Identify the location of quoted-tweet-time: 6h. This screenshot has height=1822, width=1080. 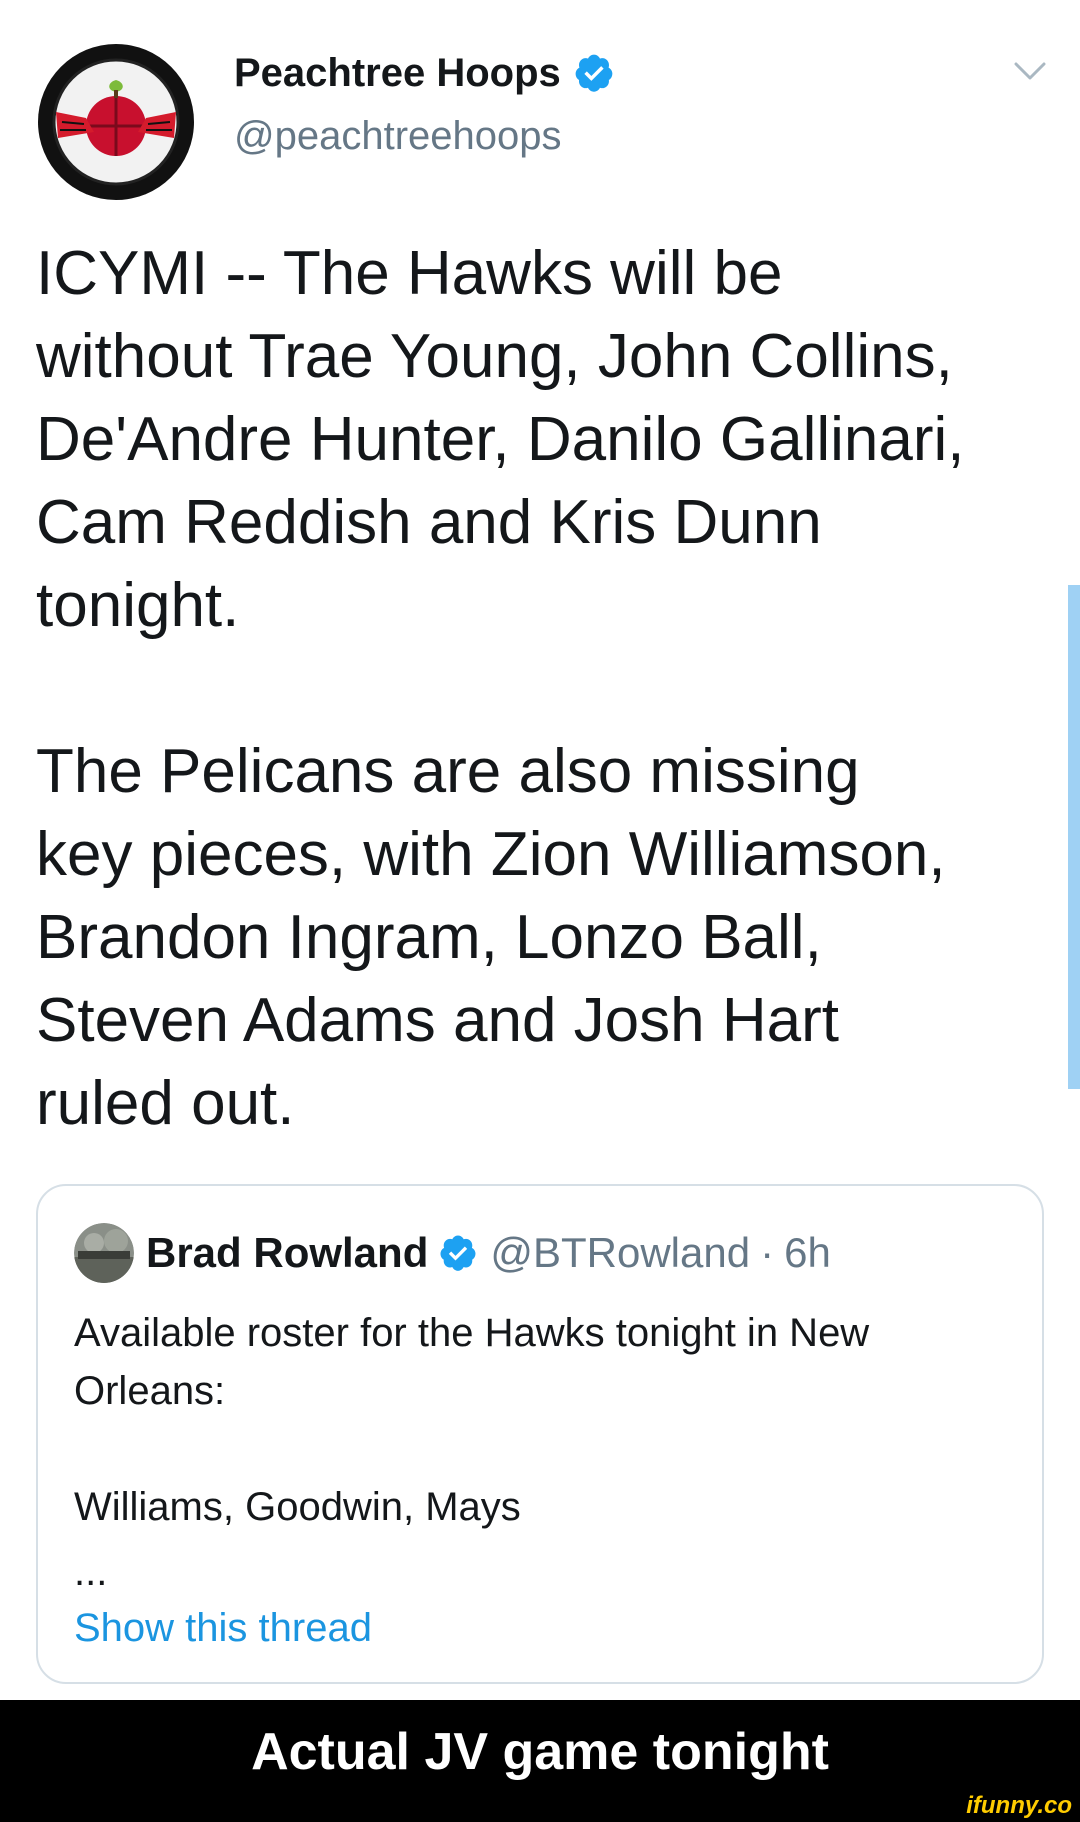
(807, 1253).